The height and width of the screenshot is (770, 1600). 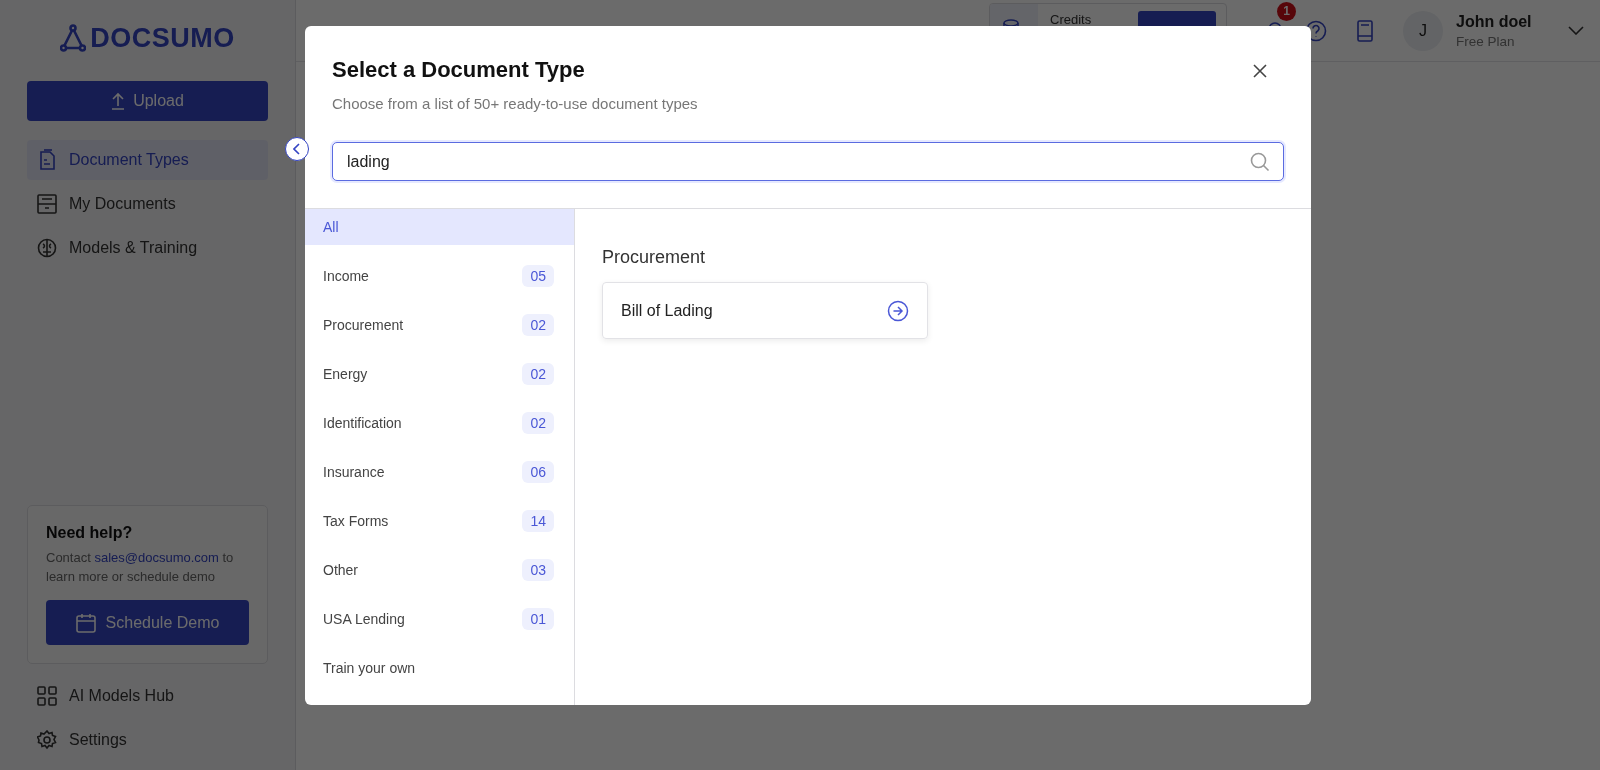 I want to click on category-item: Income 05, so click(x=439, y=275).